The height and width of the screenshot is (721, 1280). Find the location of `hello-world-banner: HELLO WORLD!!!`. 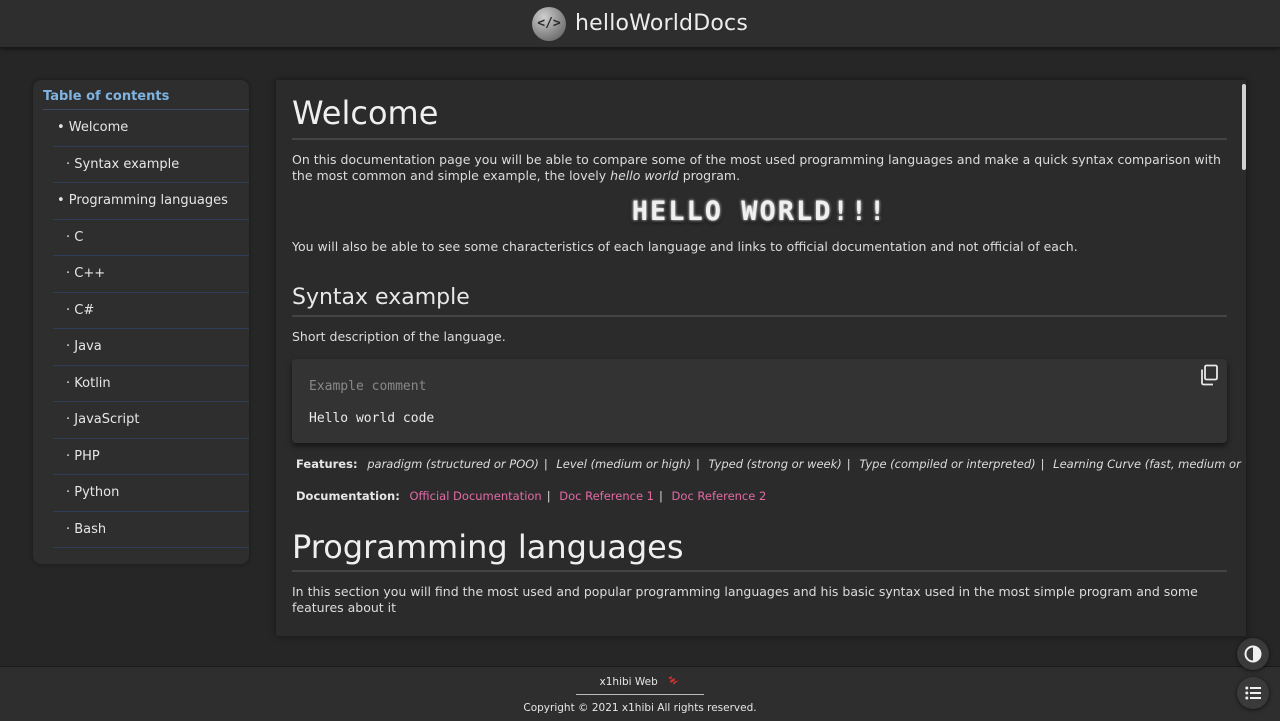

hello-world-banner: HELLO WORLD!!! is located at coordinates (759, 211).